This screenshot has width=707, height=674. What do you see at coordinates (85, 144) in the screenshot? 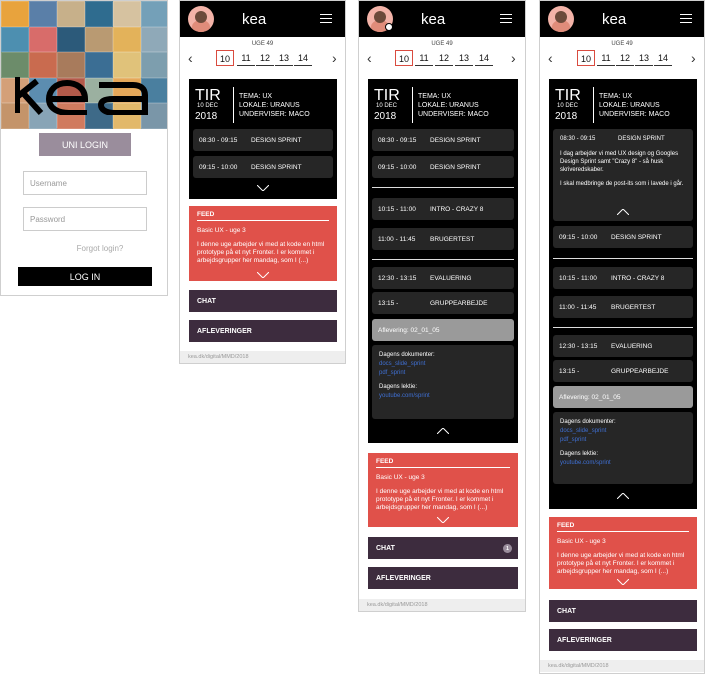
I see `uni-login-button: UNI LOGIN` at bounding box center [85, 144].